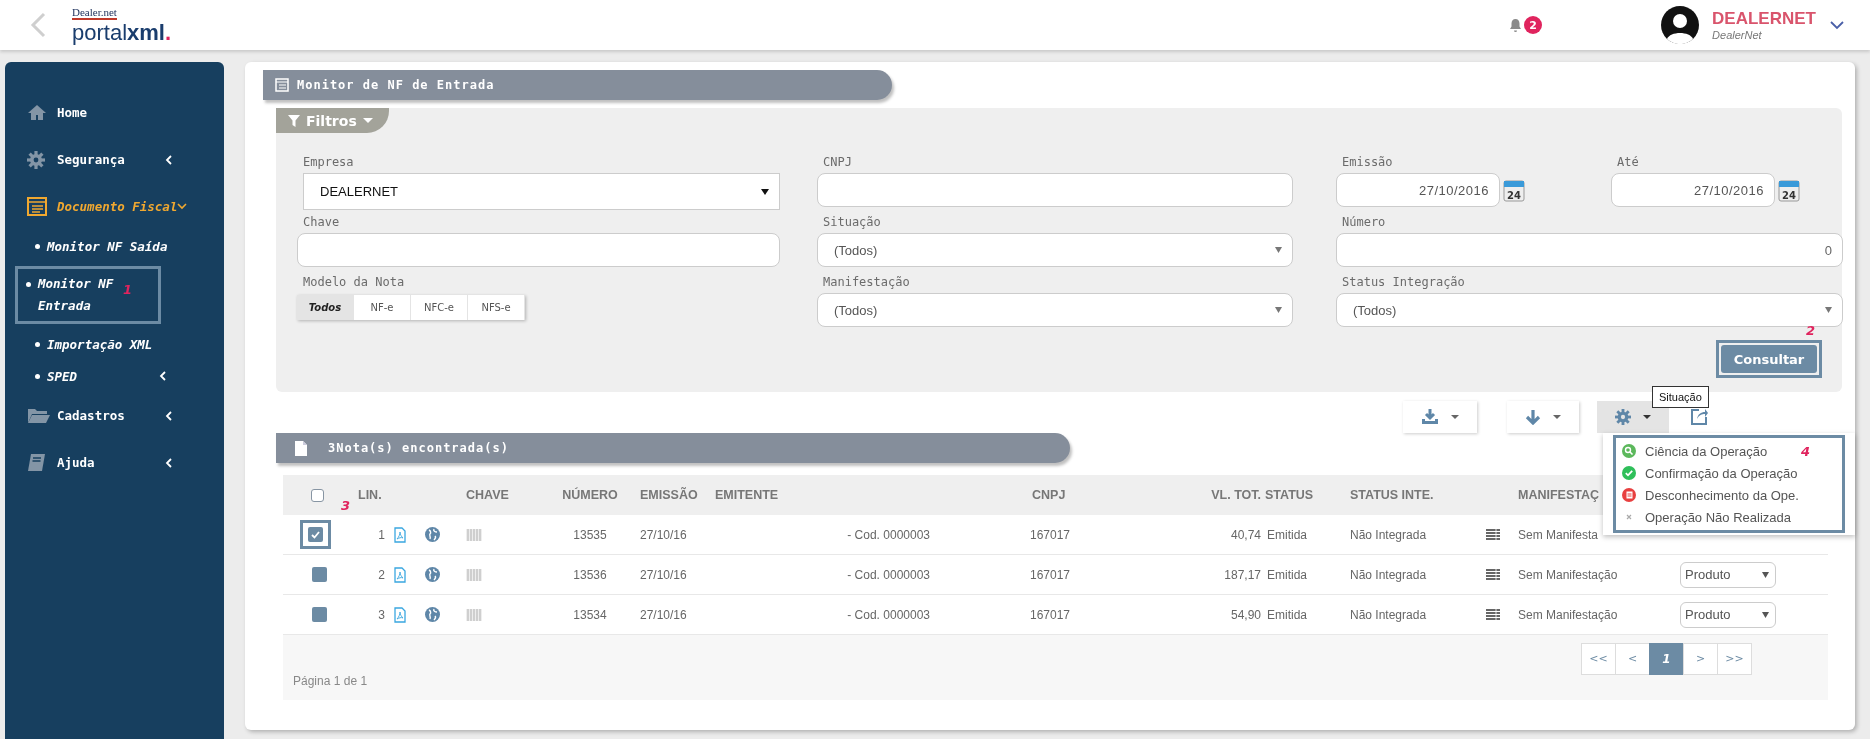  What do you see at coordinates (1628, 162) in the screenshot?
I see `field-label: Até` at bounding box center [1628, 162].